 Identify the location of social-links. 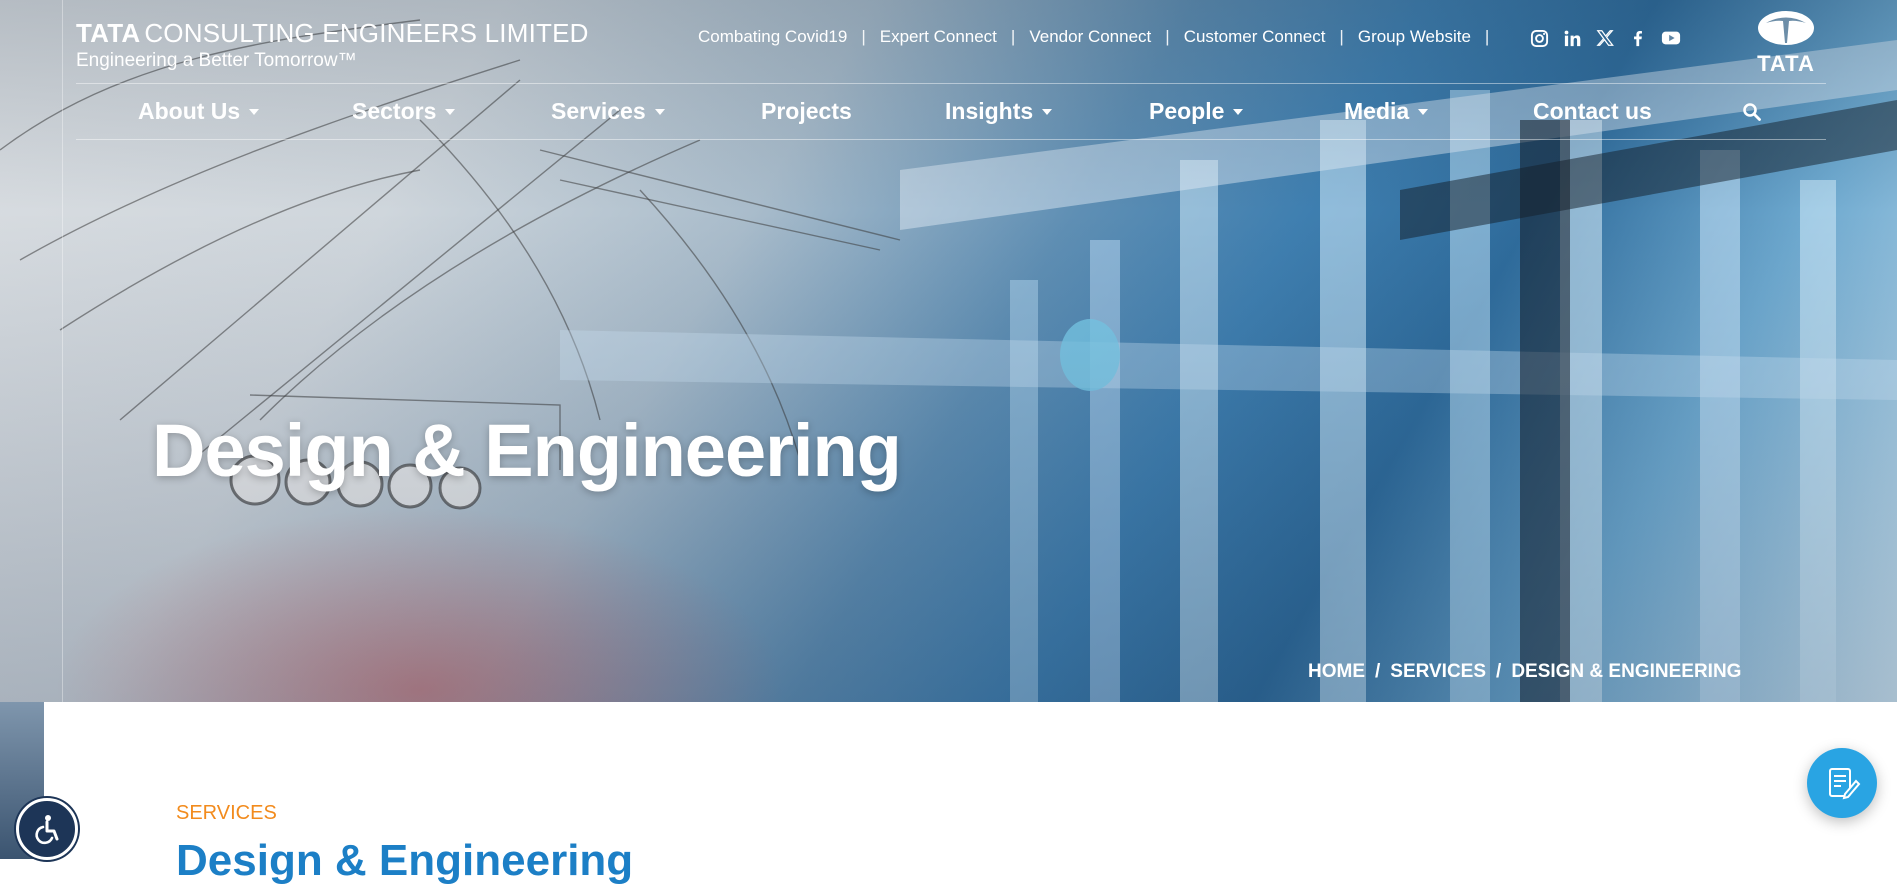
(1605, 38).